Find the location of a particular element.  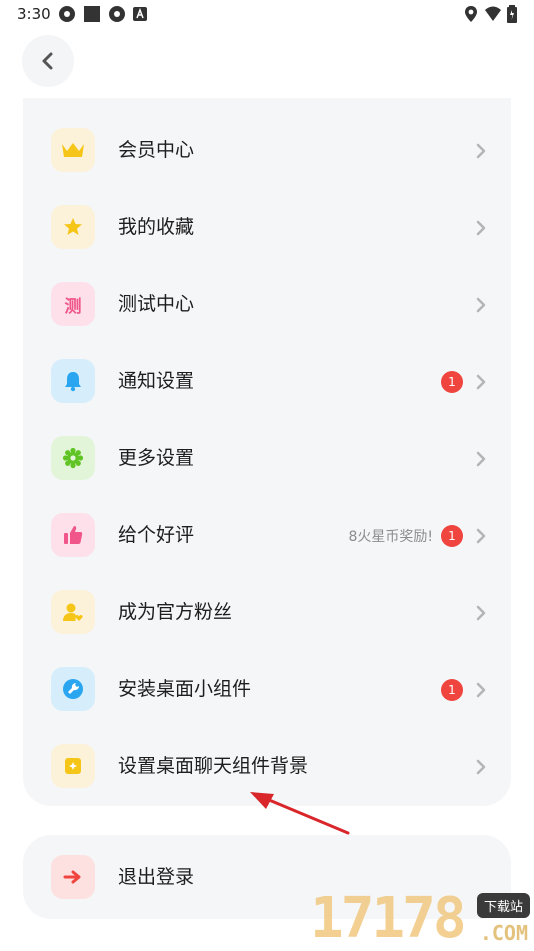

test-icon: 测 is located at coordinates (73, 304).